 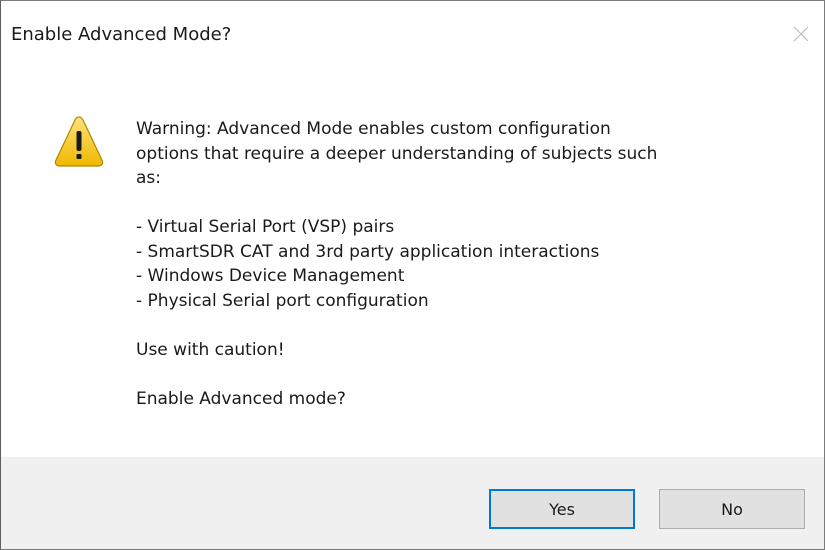 I want to click on subject-list-item: - Virtual Serial Port (VSP) pairs, so click(x=265, y=227).